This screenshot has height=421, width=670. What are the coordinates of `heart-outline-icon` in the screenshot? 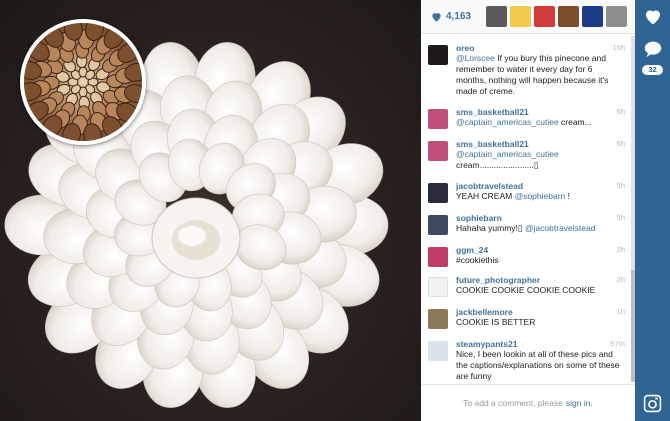 It's located at (653, 17).